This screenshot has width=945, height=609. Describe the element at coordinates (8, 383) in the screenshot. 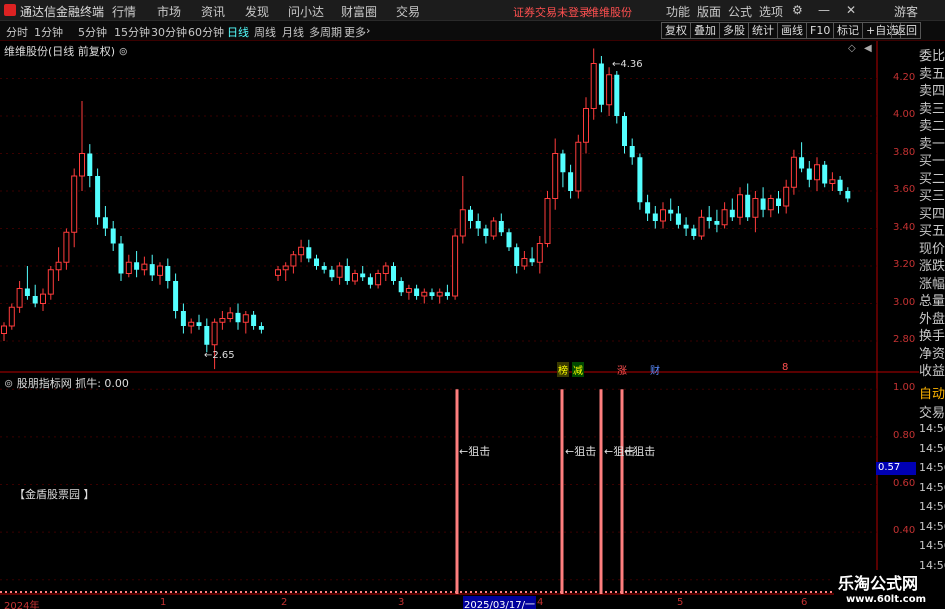

I see `indicator-settings-icon: ⊚` at that location.